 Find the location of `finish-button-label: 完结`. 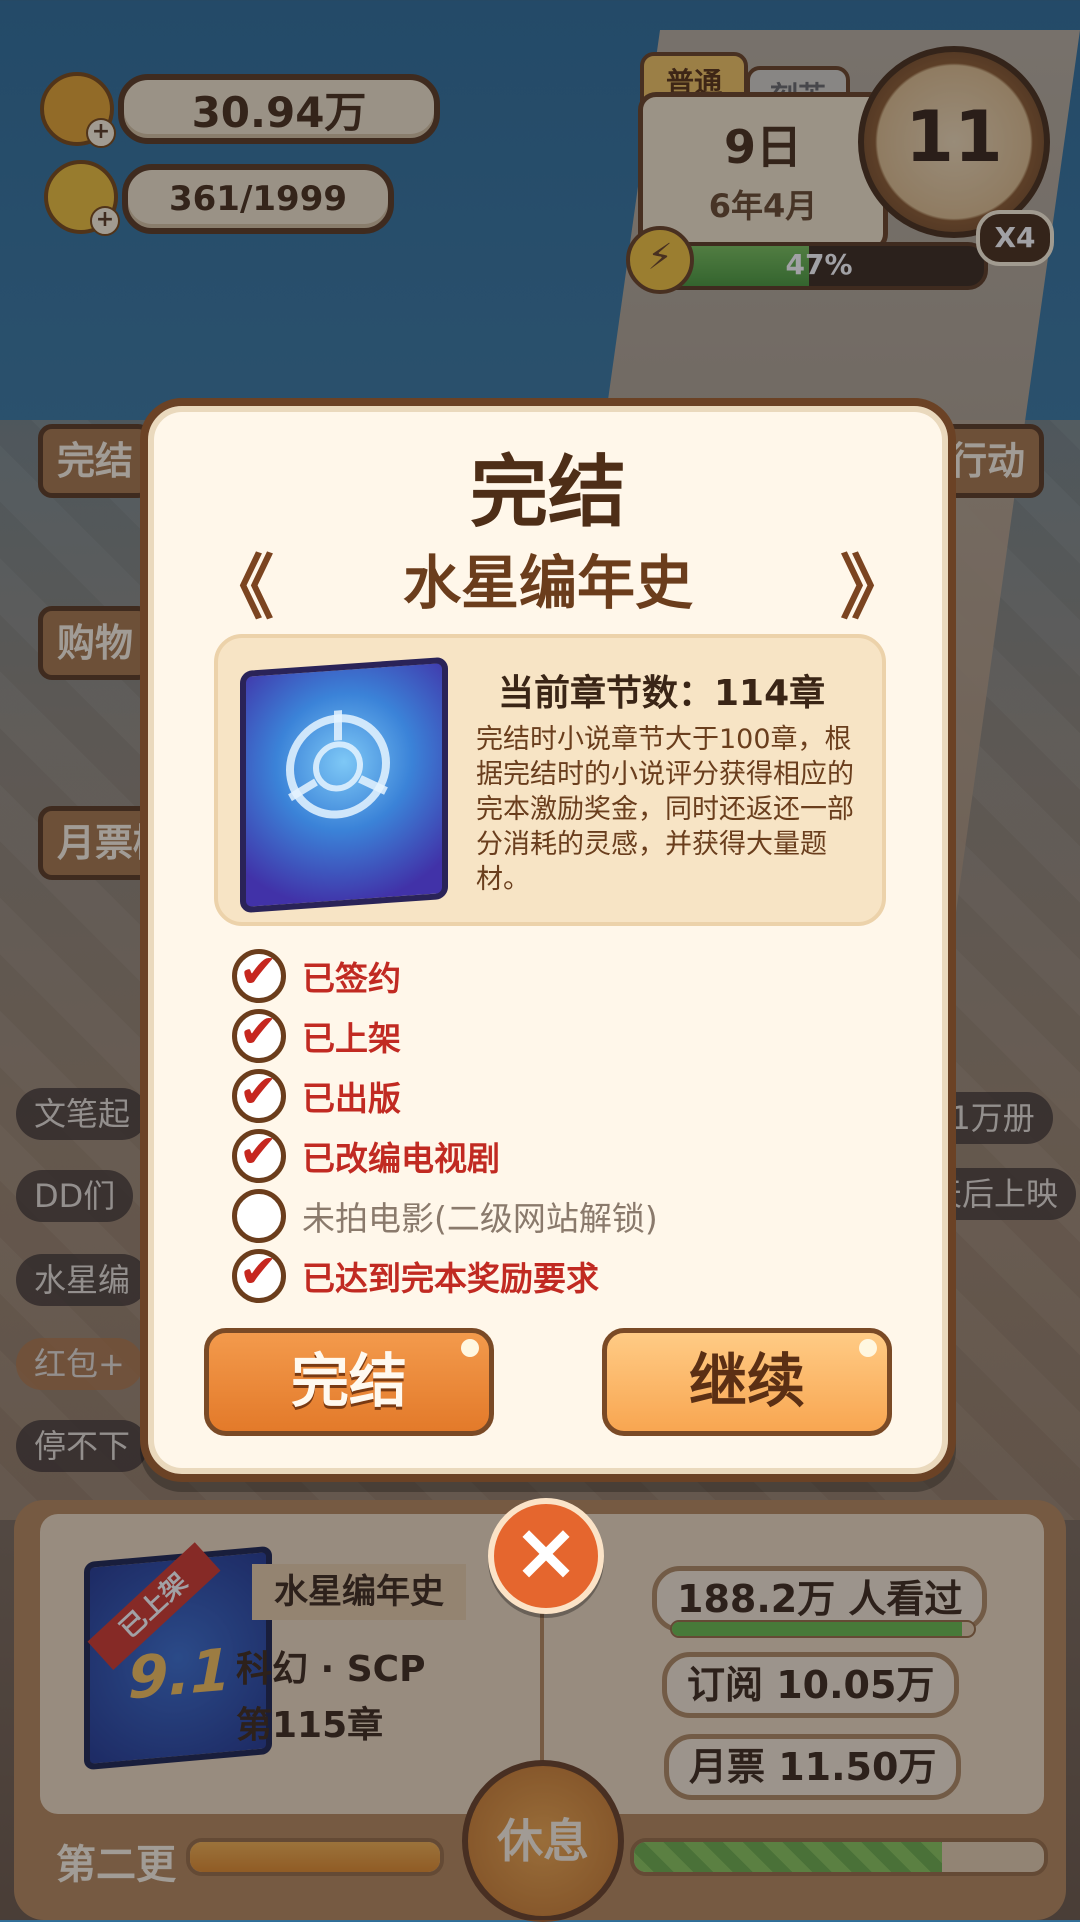

finish-button-label: 完结 is located at coordinates (348, 1381).